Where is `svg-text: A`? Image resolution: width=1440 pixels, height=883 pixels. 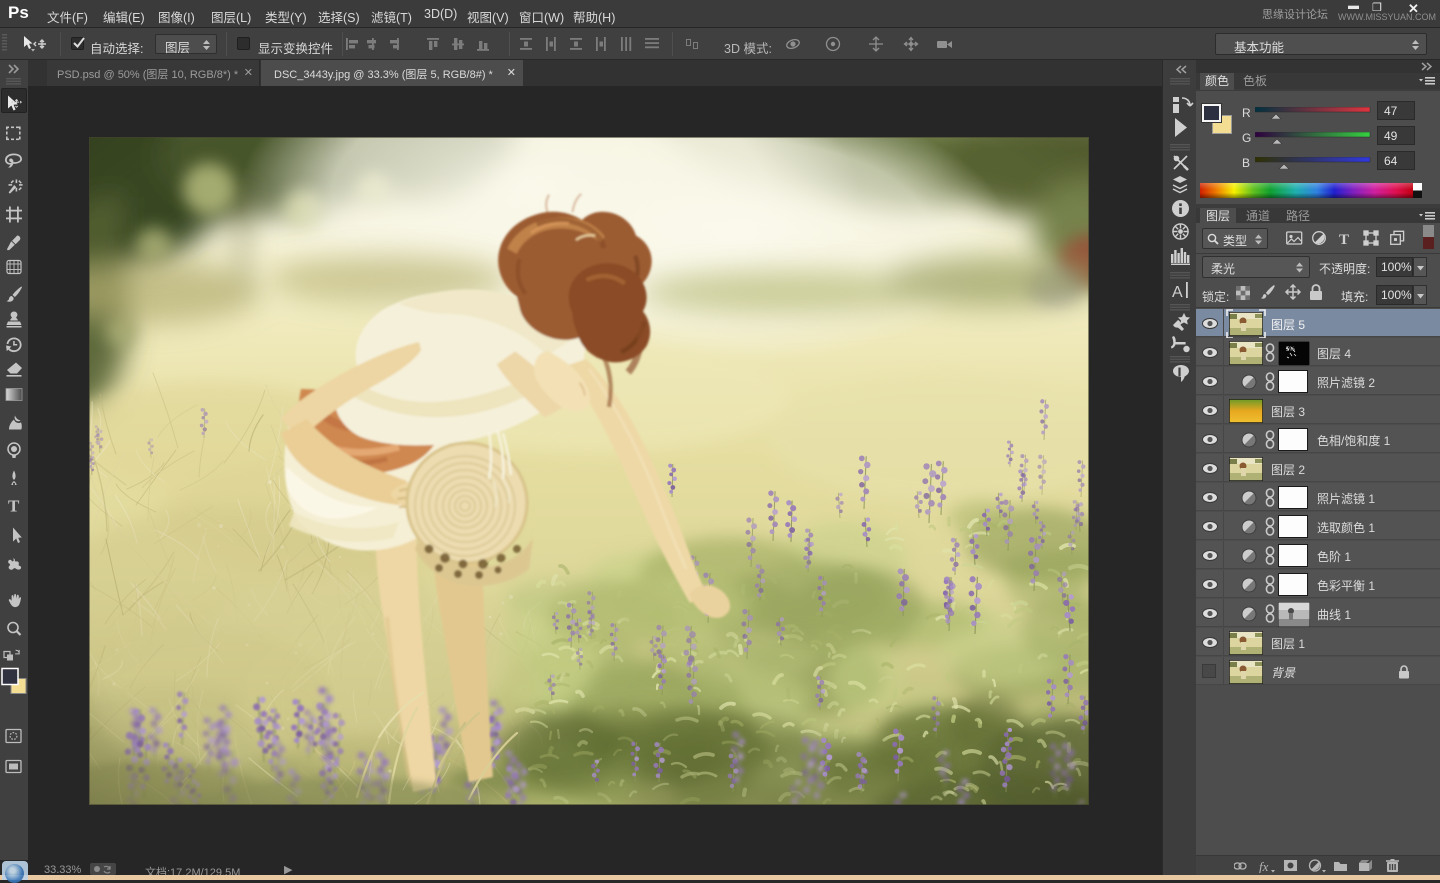 svg-text: A is located at coordinates (1177, 292).